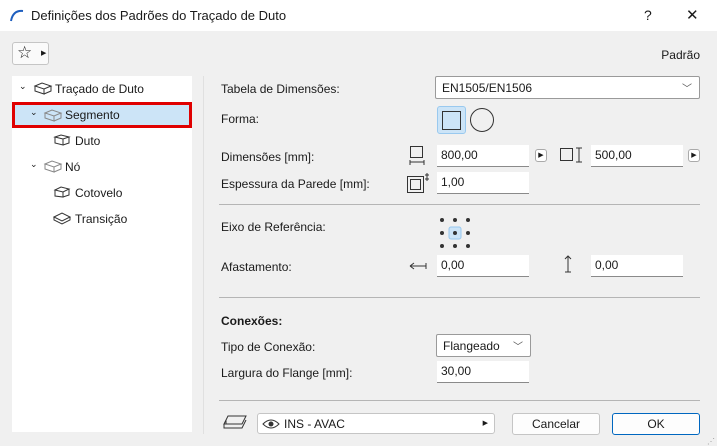 Image resolution: width=717 pixels, height=446 pixels. Describe the element at coordinates (240, 119) in the screenshot. I see `shape-label: Forma:` at that location.